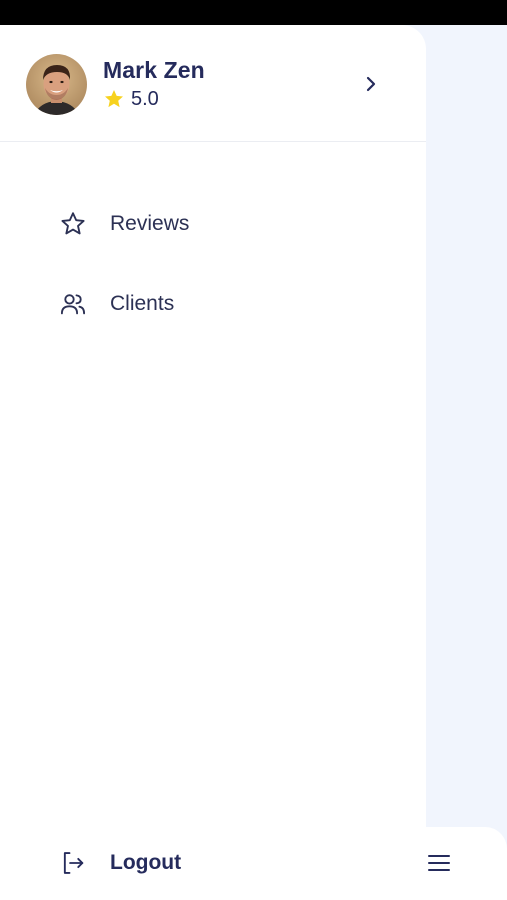  I want to click on rating: 5.0, so click(131, 99).